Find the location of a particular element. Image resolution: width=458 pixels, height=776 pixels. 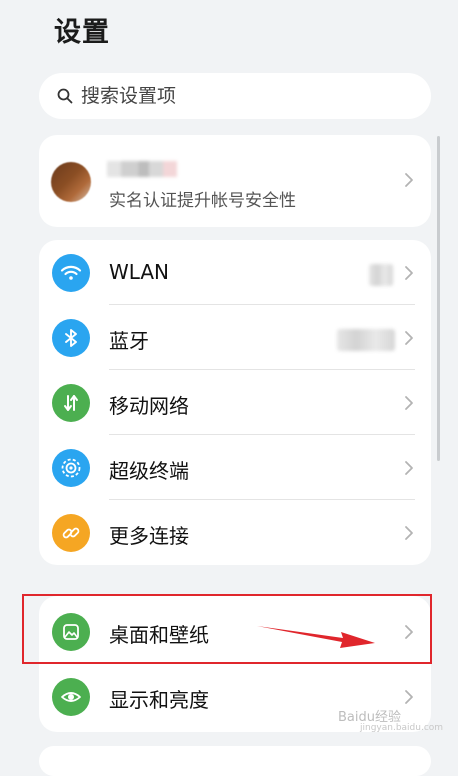

link-icon is located at coordinates (71, 533).